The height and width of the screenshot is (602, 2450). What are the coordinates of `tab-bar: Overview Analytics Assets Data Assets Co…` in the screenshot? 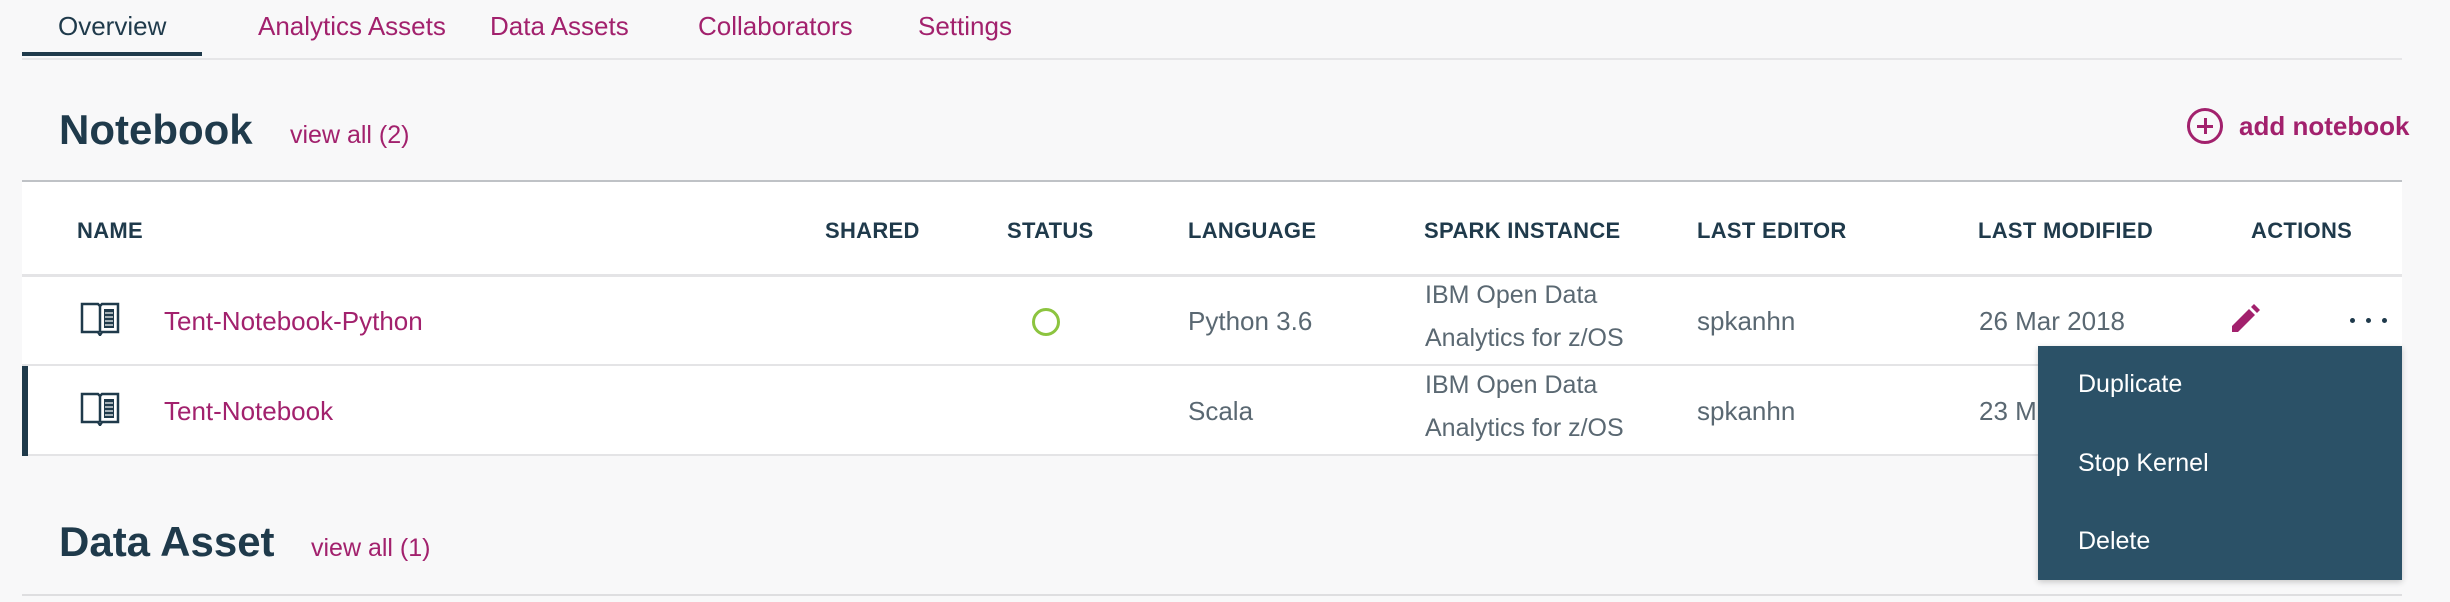 It's located at (1212, 30).